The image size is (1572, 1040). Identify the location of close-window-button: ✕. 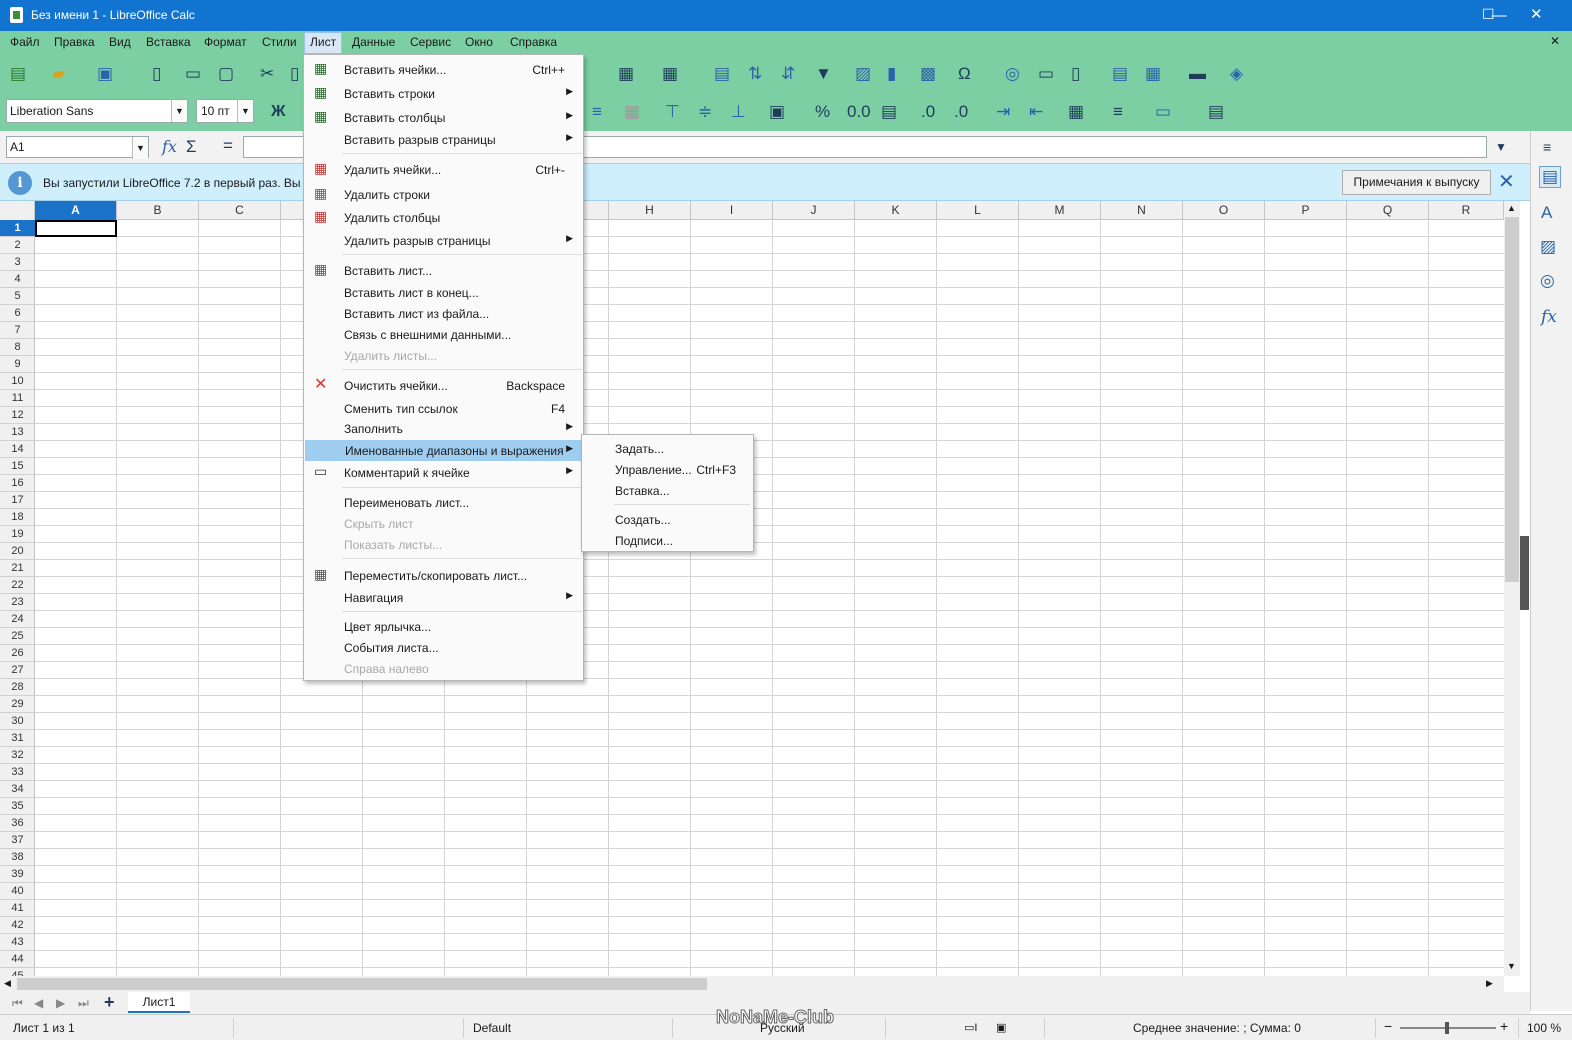
(1536, 14).